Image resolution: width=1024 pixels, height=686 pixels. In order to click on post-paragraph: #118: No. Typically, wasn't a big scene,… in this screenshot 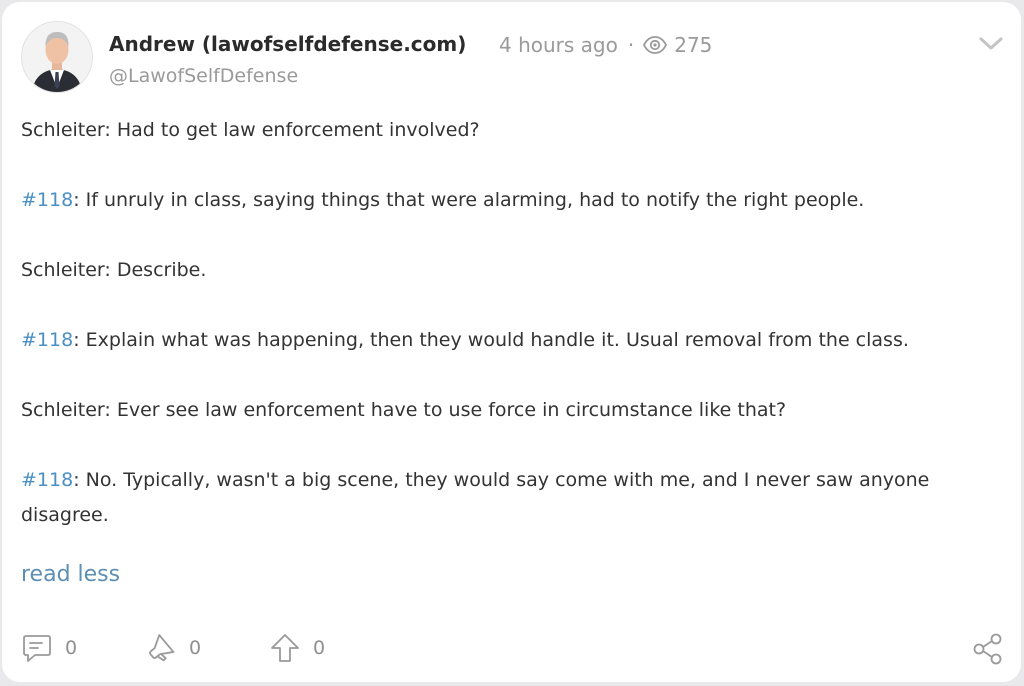, I will do `click(513, 498)`.